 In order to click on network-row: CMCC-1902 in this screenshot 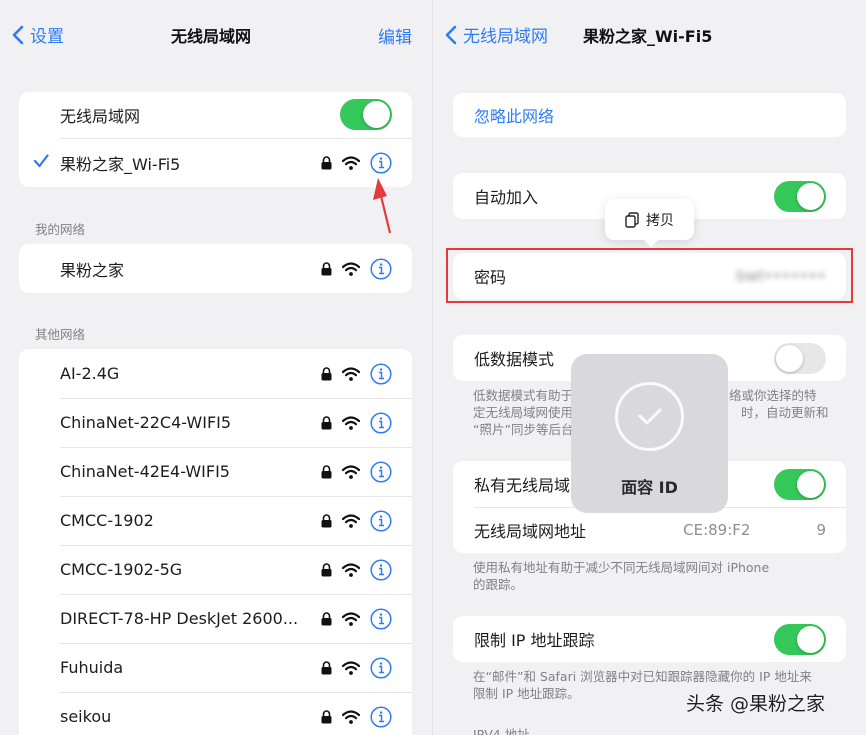, I will do `click(215, 520)`.